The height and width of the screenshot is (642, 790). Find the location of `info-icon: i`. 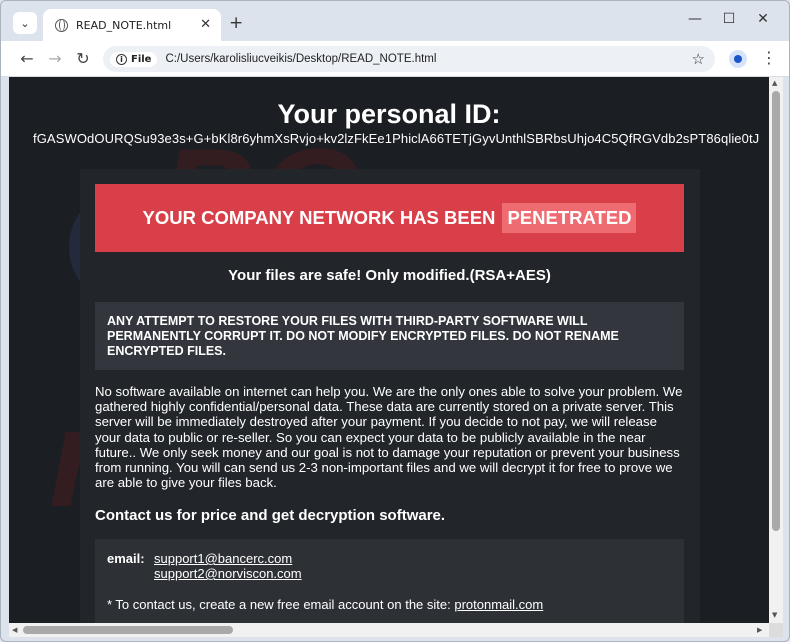

info-icon: i is located at coordinates (121, 59).